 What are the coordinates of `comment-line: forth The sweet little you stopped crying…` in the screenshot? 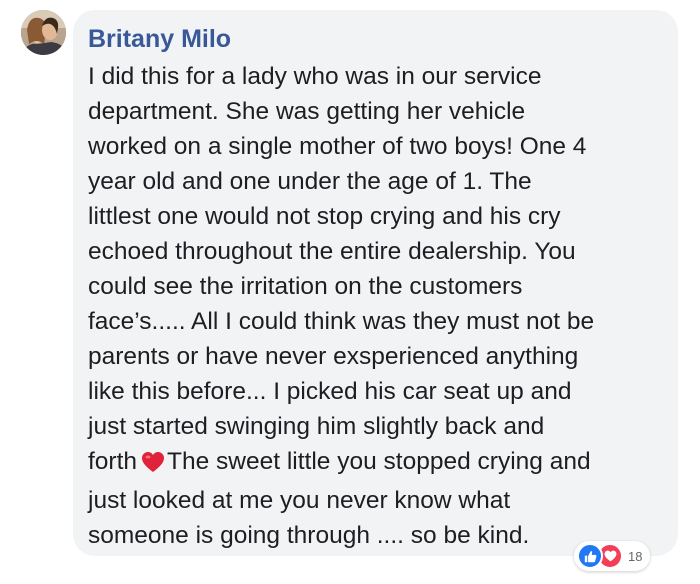 It's located at (383, 463).